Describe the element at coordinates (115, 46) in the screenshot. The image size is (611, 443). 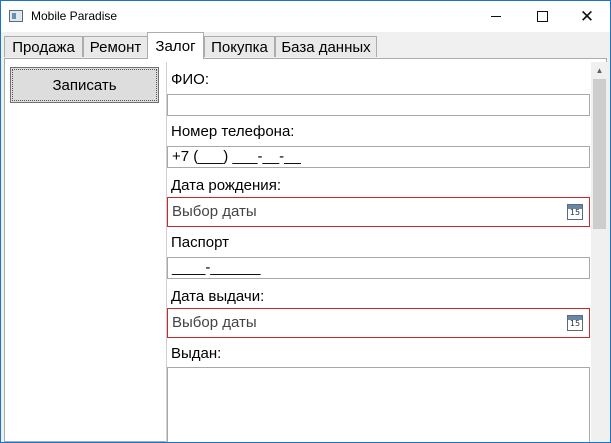
I see `tab-repair: Ремонт` at that location.